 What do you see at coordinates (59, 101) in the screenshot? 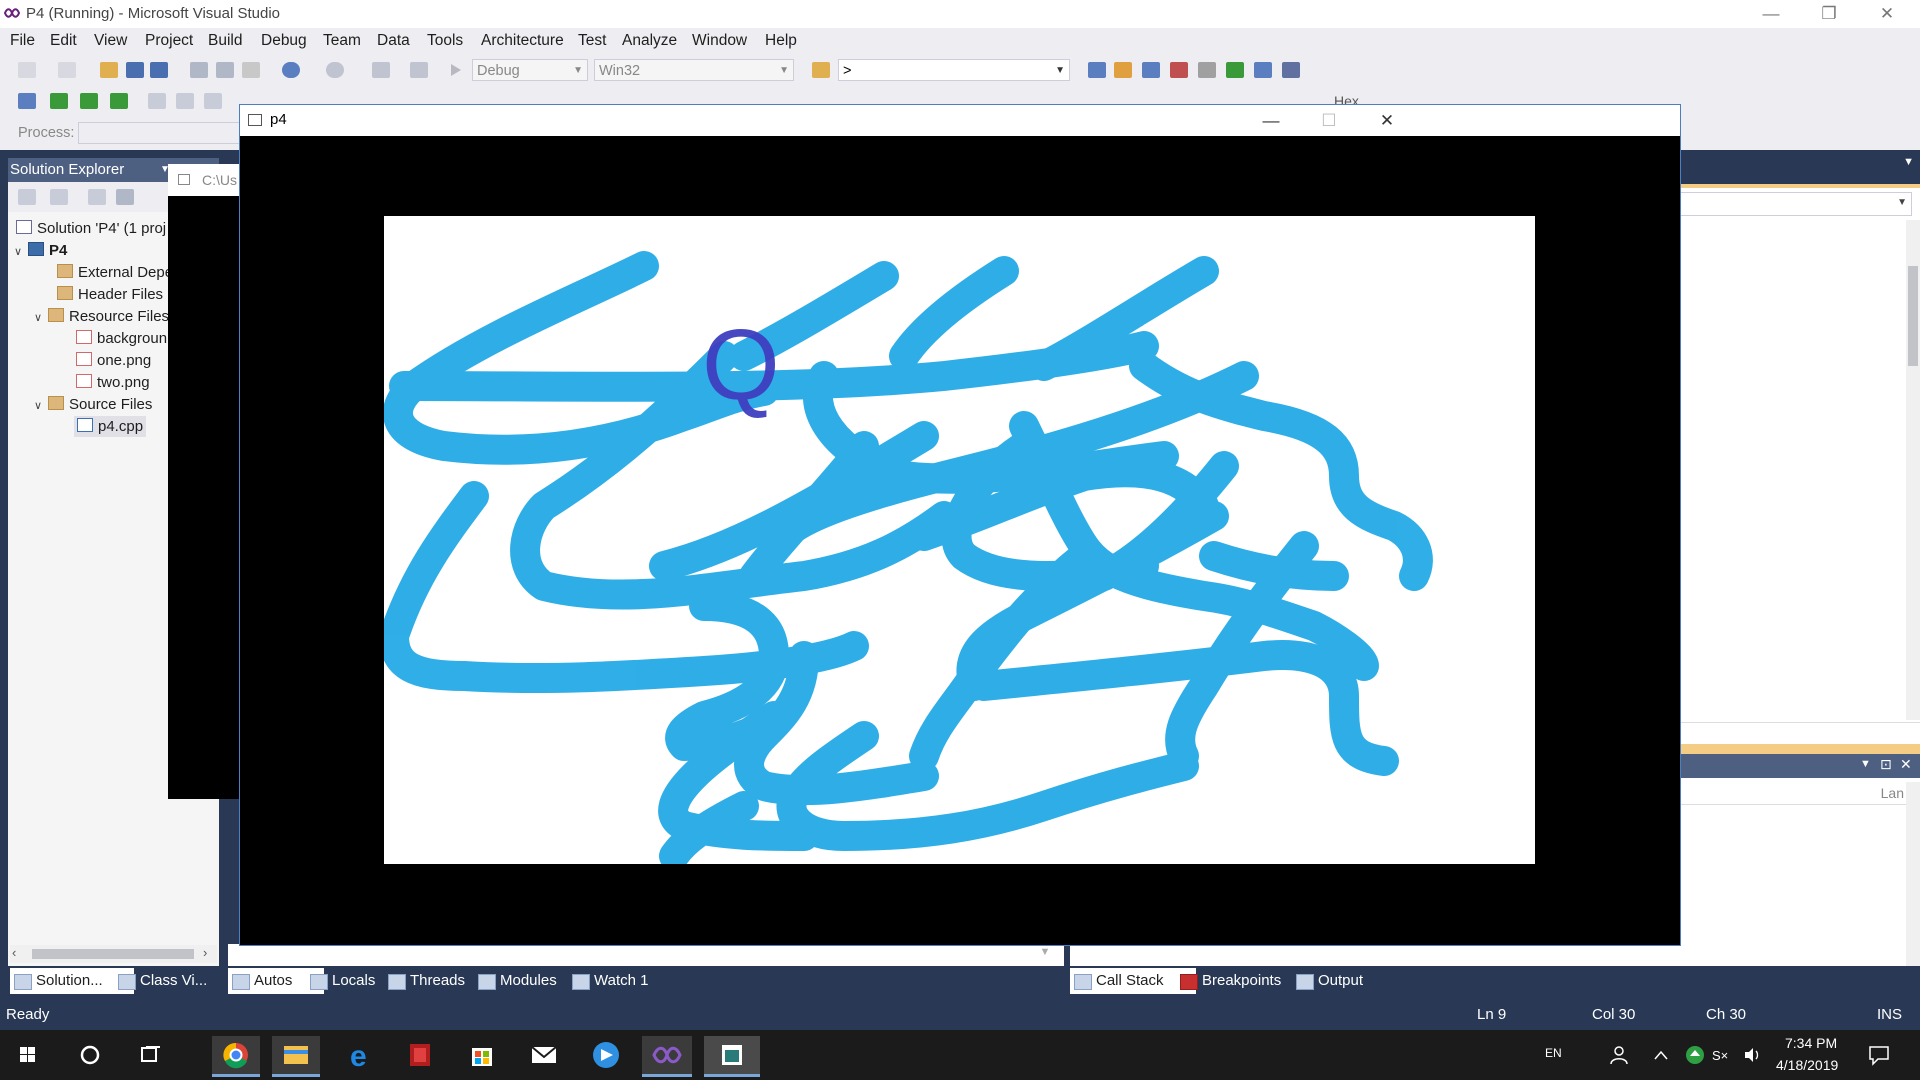
I see `step-into-icon` at bounding box center [59, 101].